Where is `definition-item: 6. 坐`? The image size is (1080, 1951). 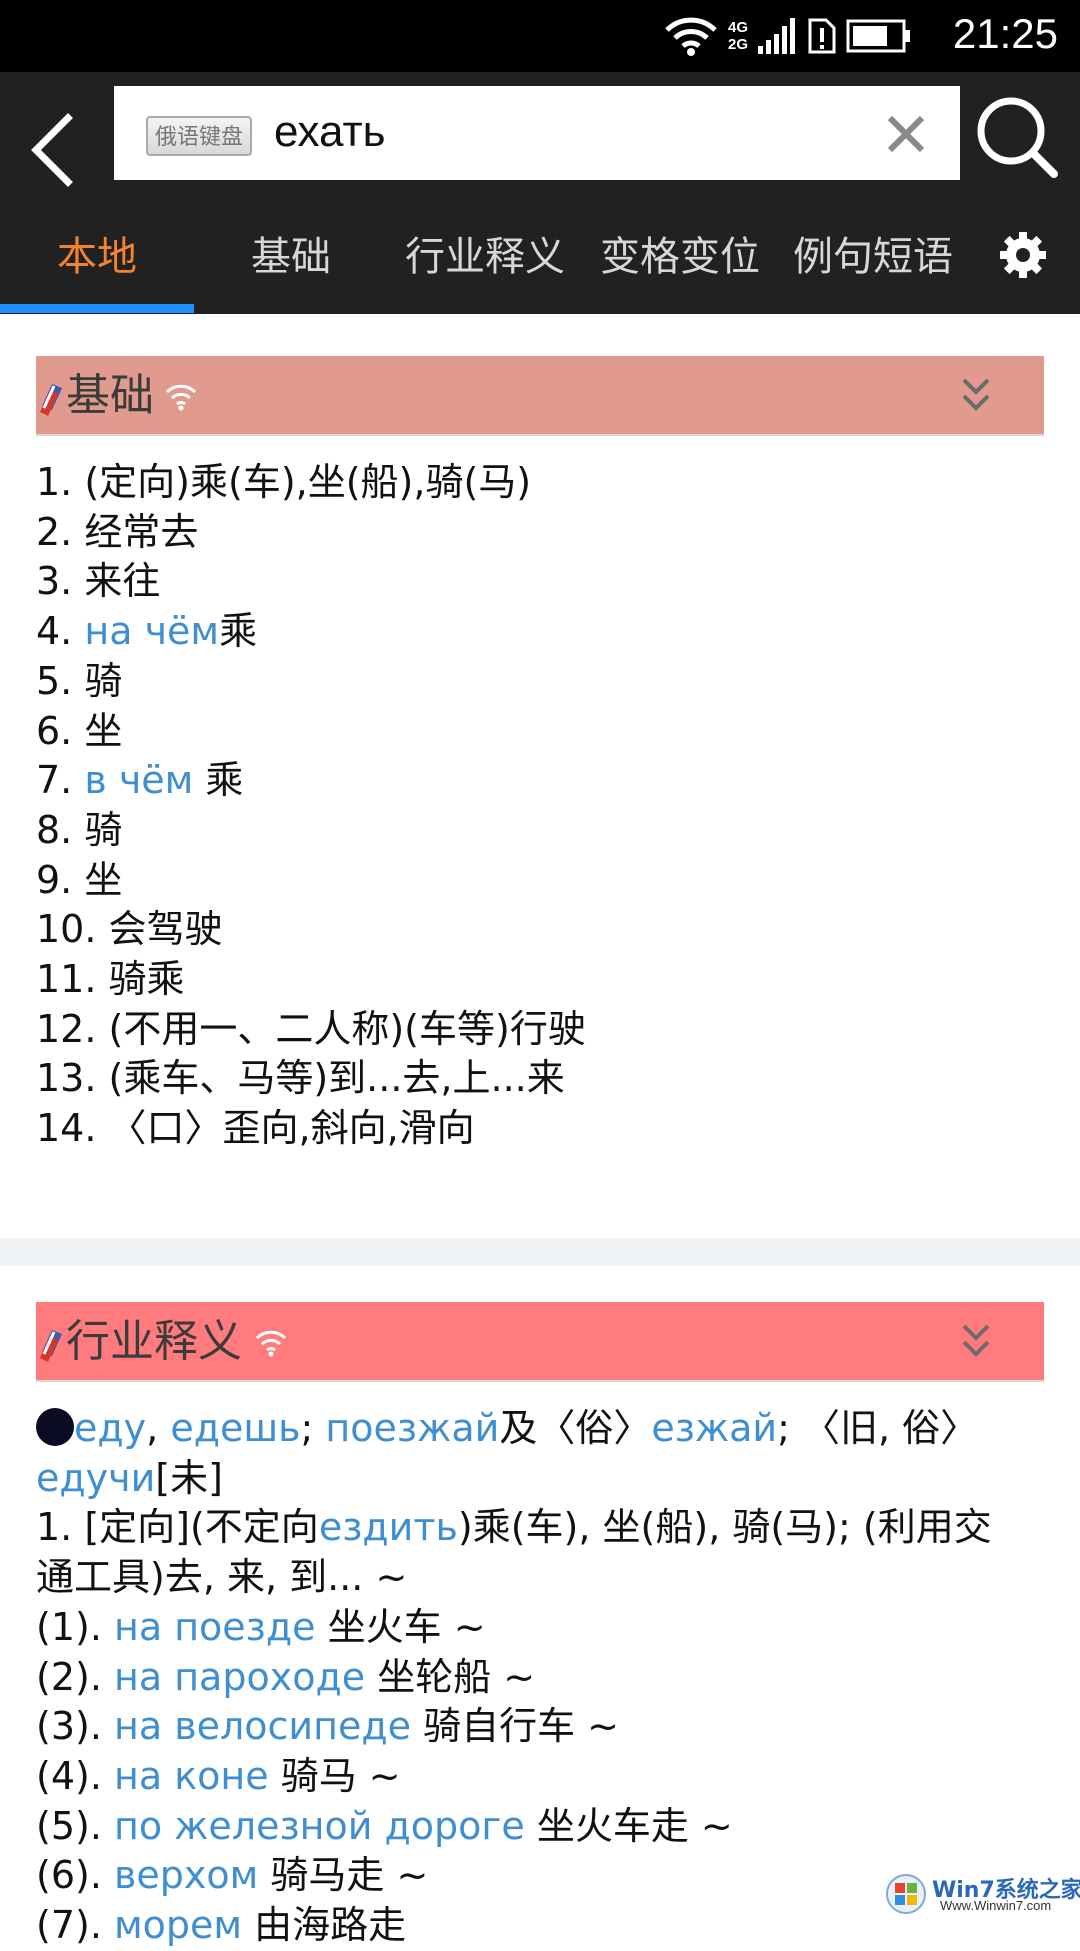
definition-item: 6. 坐 is located at coordinates (79, 730).